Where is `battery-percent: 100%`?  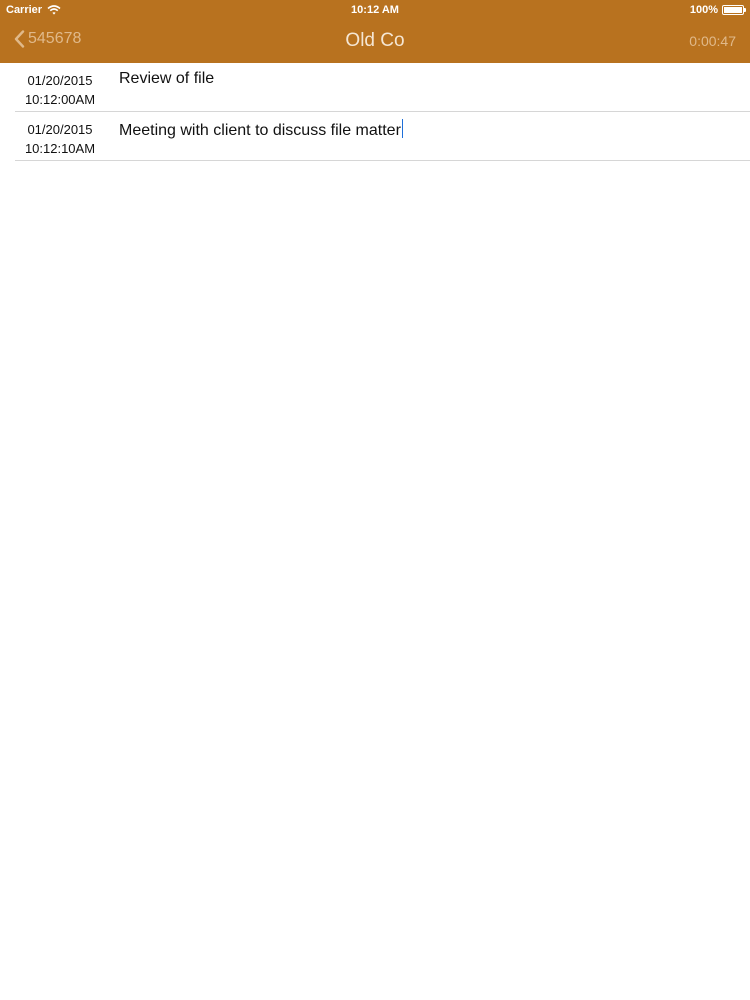
battery-percent: 100% is located at coordinates (703, 10).